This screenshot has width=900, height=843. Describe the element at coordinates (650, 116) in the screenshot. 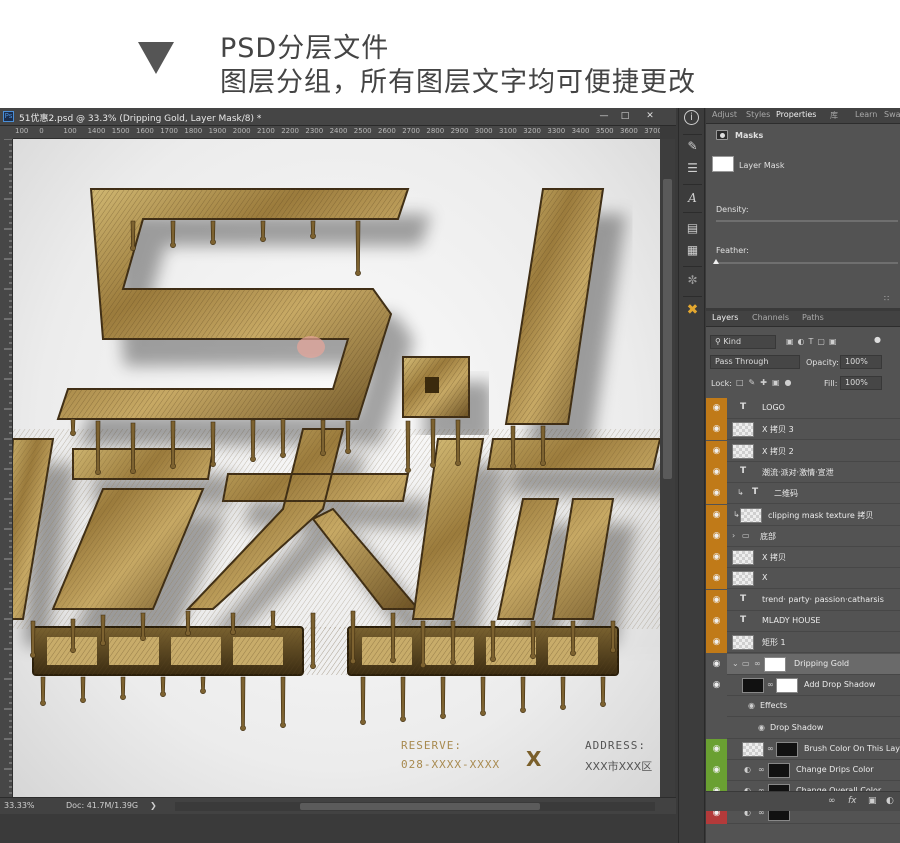

I see `close-icon: ✕` at that location.